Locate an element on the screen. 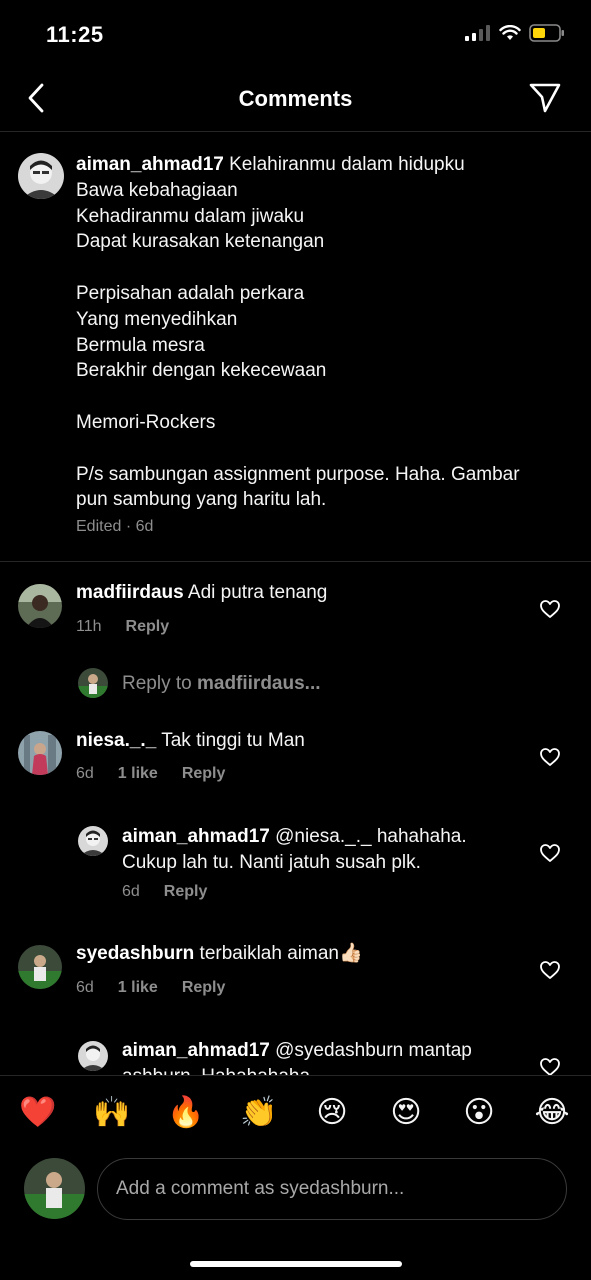  header-bar: Comments is located at coordinates (295, 101).